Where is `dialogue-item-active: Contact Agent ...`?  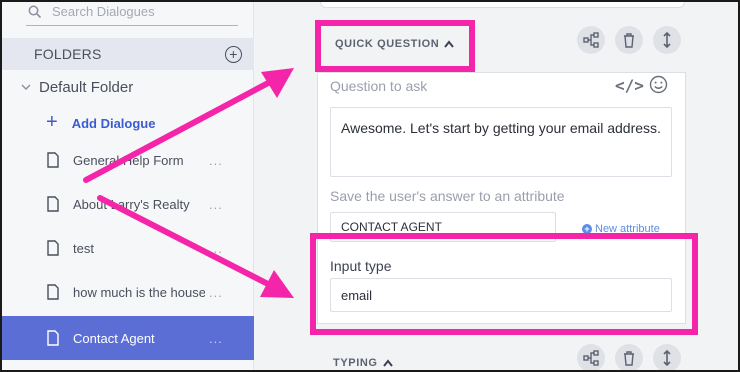 dialogue-item-active: Contact Agent ... is located at coordinates (128, 338).